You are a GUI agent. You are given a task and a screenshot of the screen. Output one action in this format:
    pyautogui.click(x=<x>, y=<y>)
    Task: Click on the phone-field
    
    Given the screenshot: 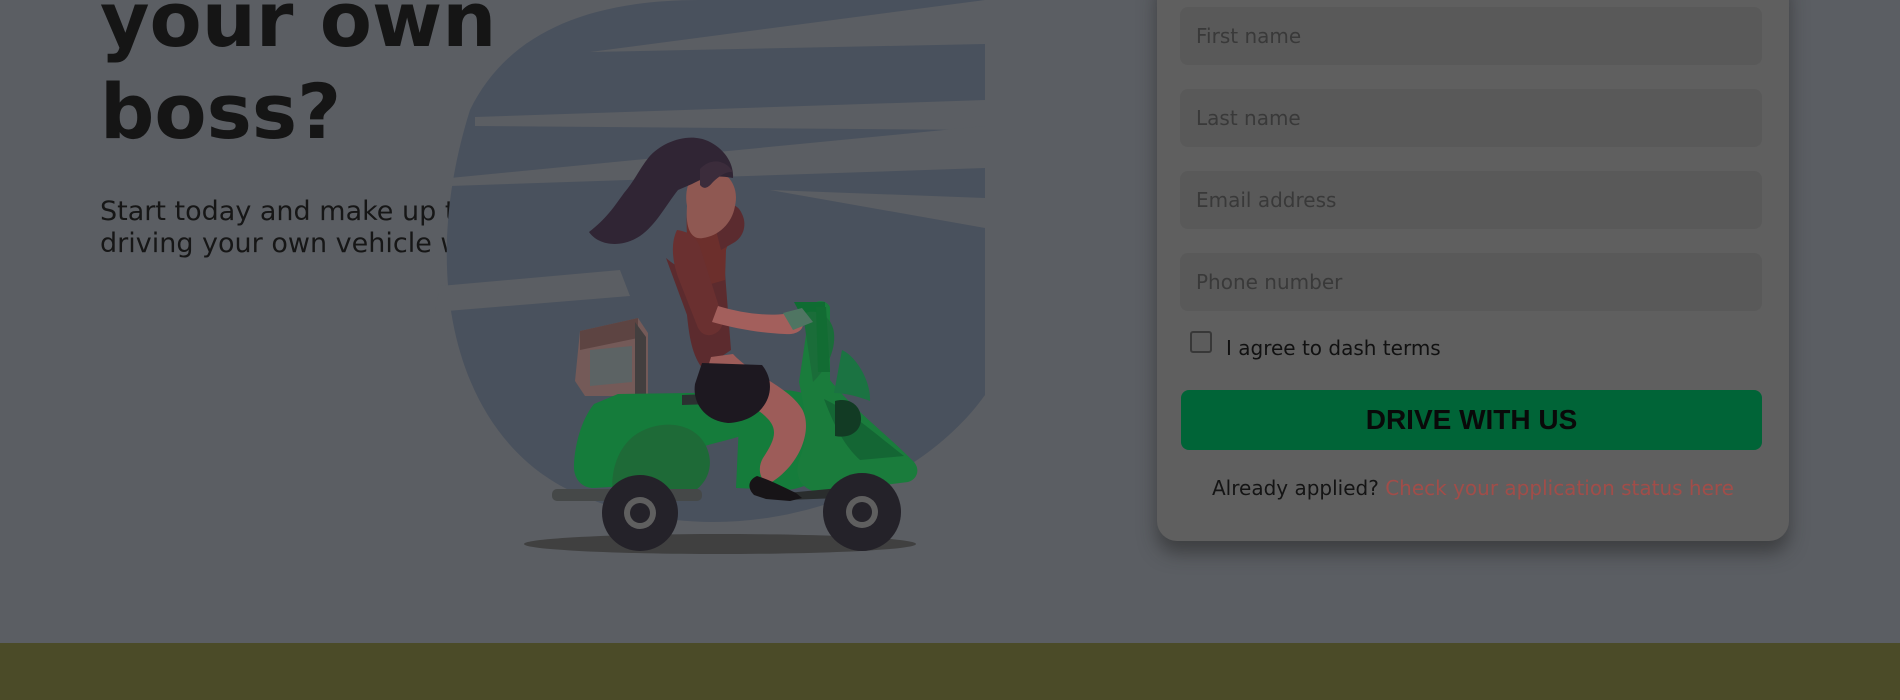 What is the action you would take?
    pyautogui.click(x=1471, y=282)
    